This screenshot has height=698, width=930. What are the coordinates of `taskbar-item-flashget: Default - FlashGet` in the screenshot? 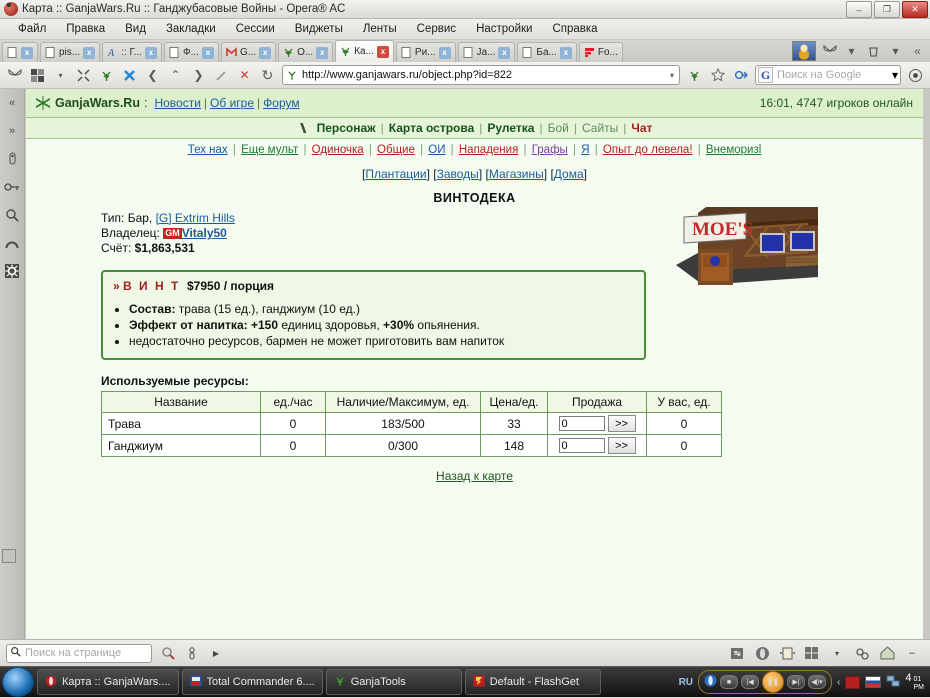 It's located at (532, 682).